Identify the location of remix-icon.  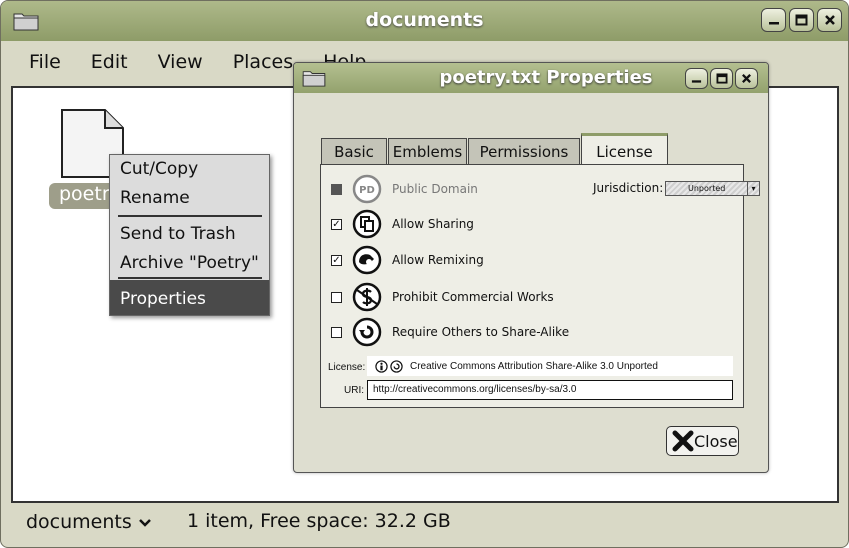
(367, 260).